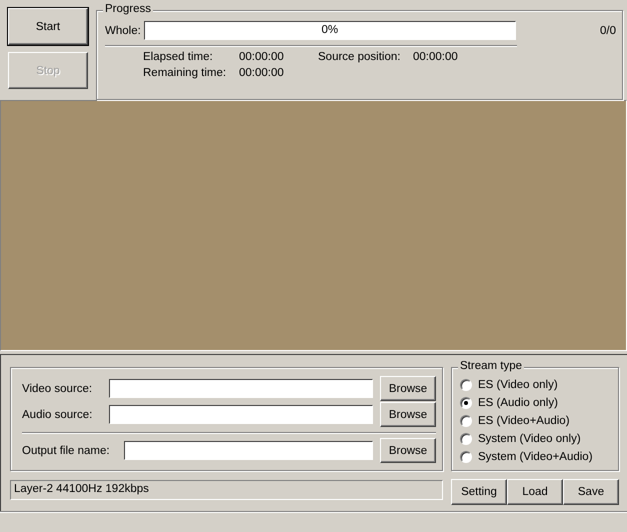  I want to click on field-label: Audio source:, so click(58, 414).